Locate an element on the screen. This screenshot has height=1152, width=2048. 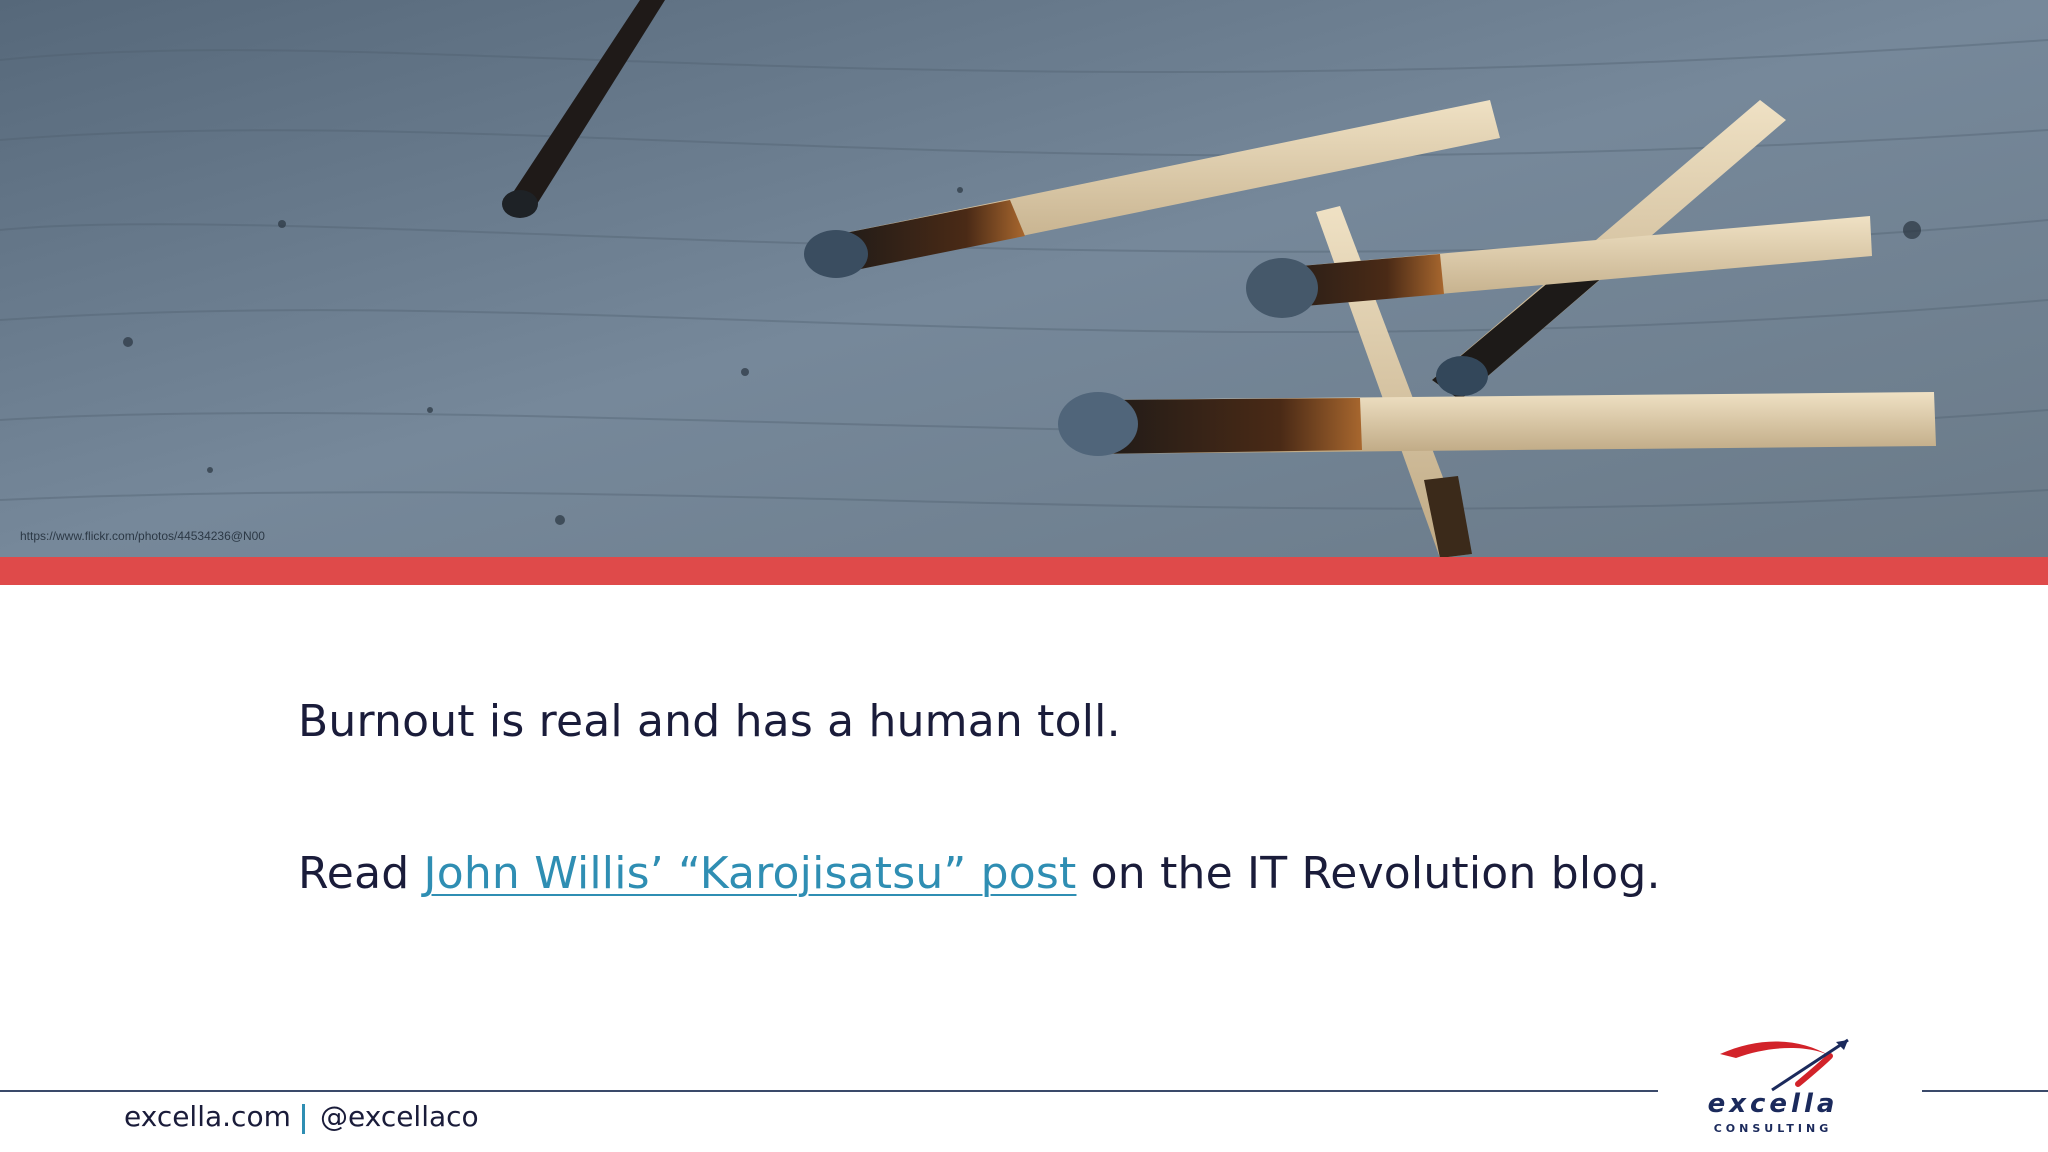
read-prefix: Read is located at coordinates (361, 873).